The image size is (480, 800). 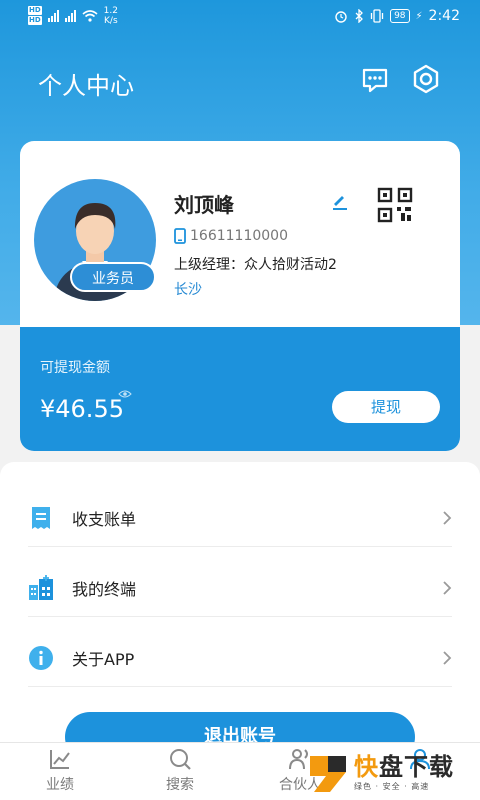 What do you see at coordinates (395, 205) in the screenshot?
I see `qr-code-icon` at bounding box center [395, 205].